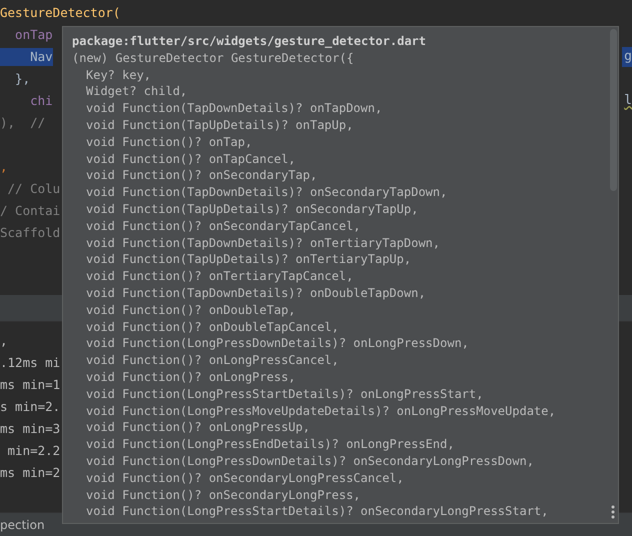 This screenshot has height=536, width=632. I want to click on console-line: s min=2., so click(30, 407).